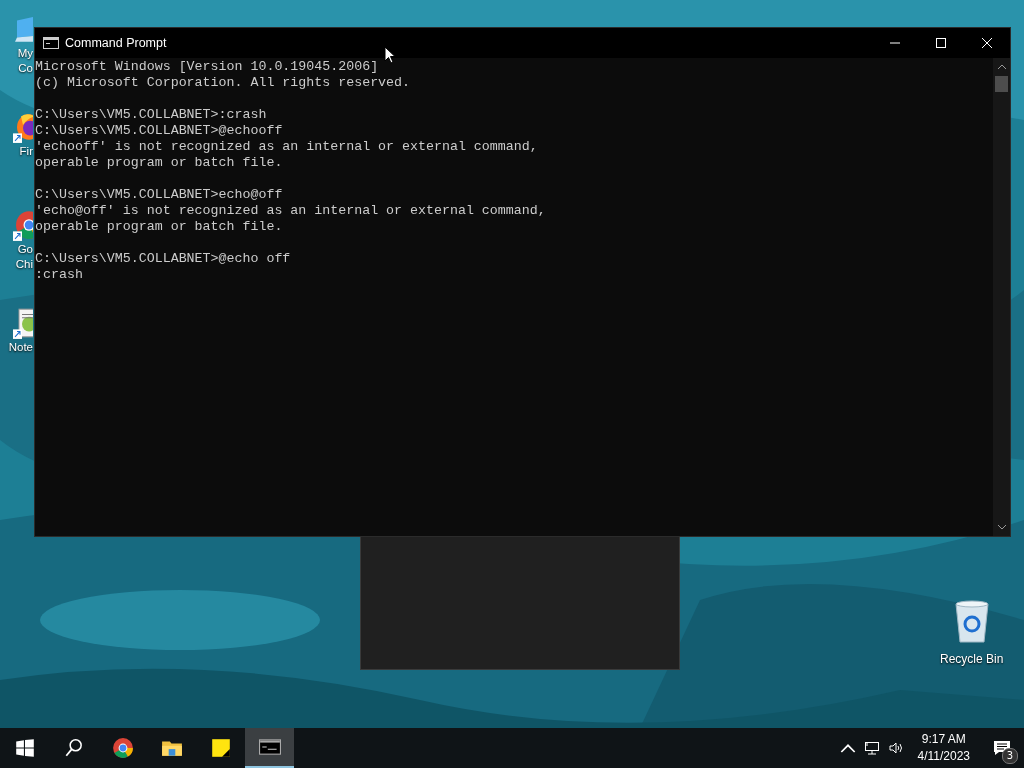  Describe the element at coordinates (24, 748) in the screenshot. I see `windows-icon` at that location.